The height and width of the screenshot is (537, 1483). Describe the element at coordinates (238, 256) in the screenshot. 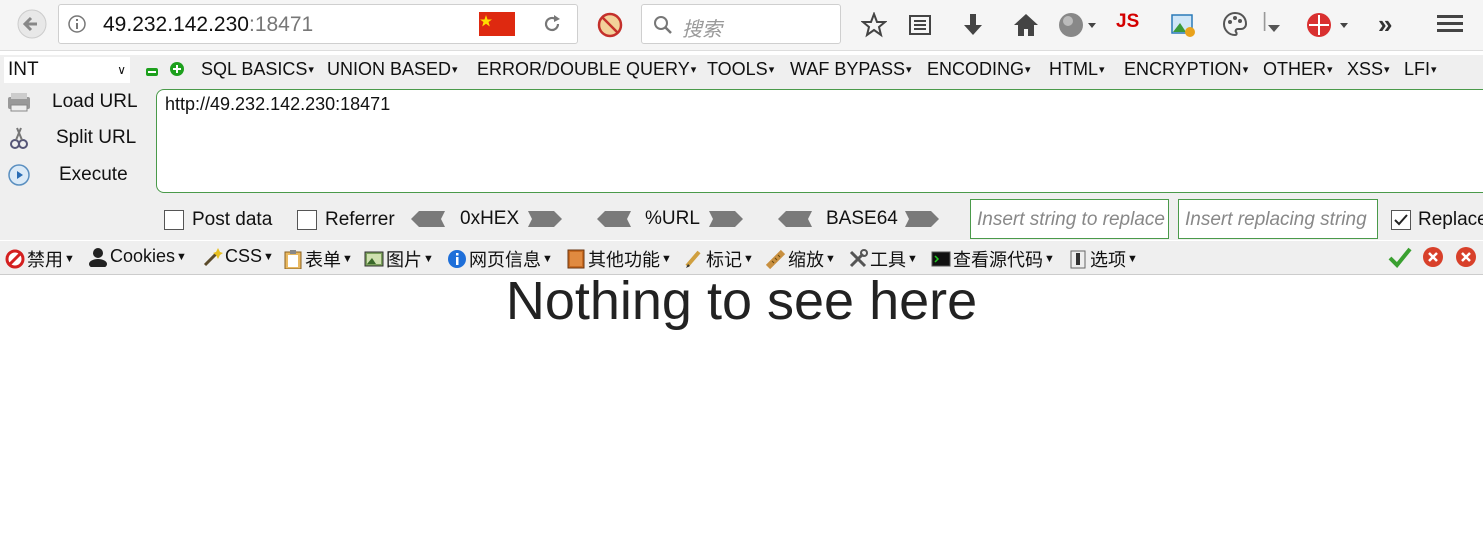

I see `wd-css-menu: CSS ▼` at that location.